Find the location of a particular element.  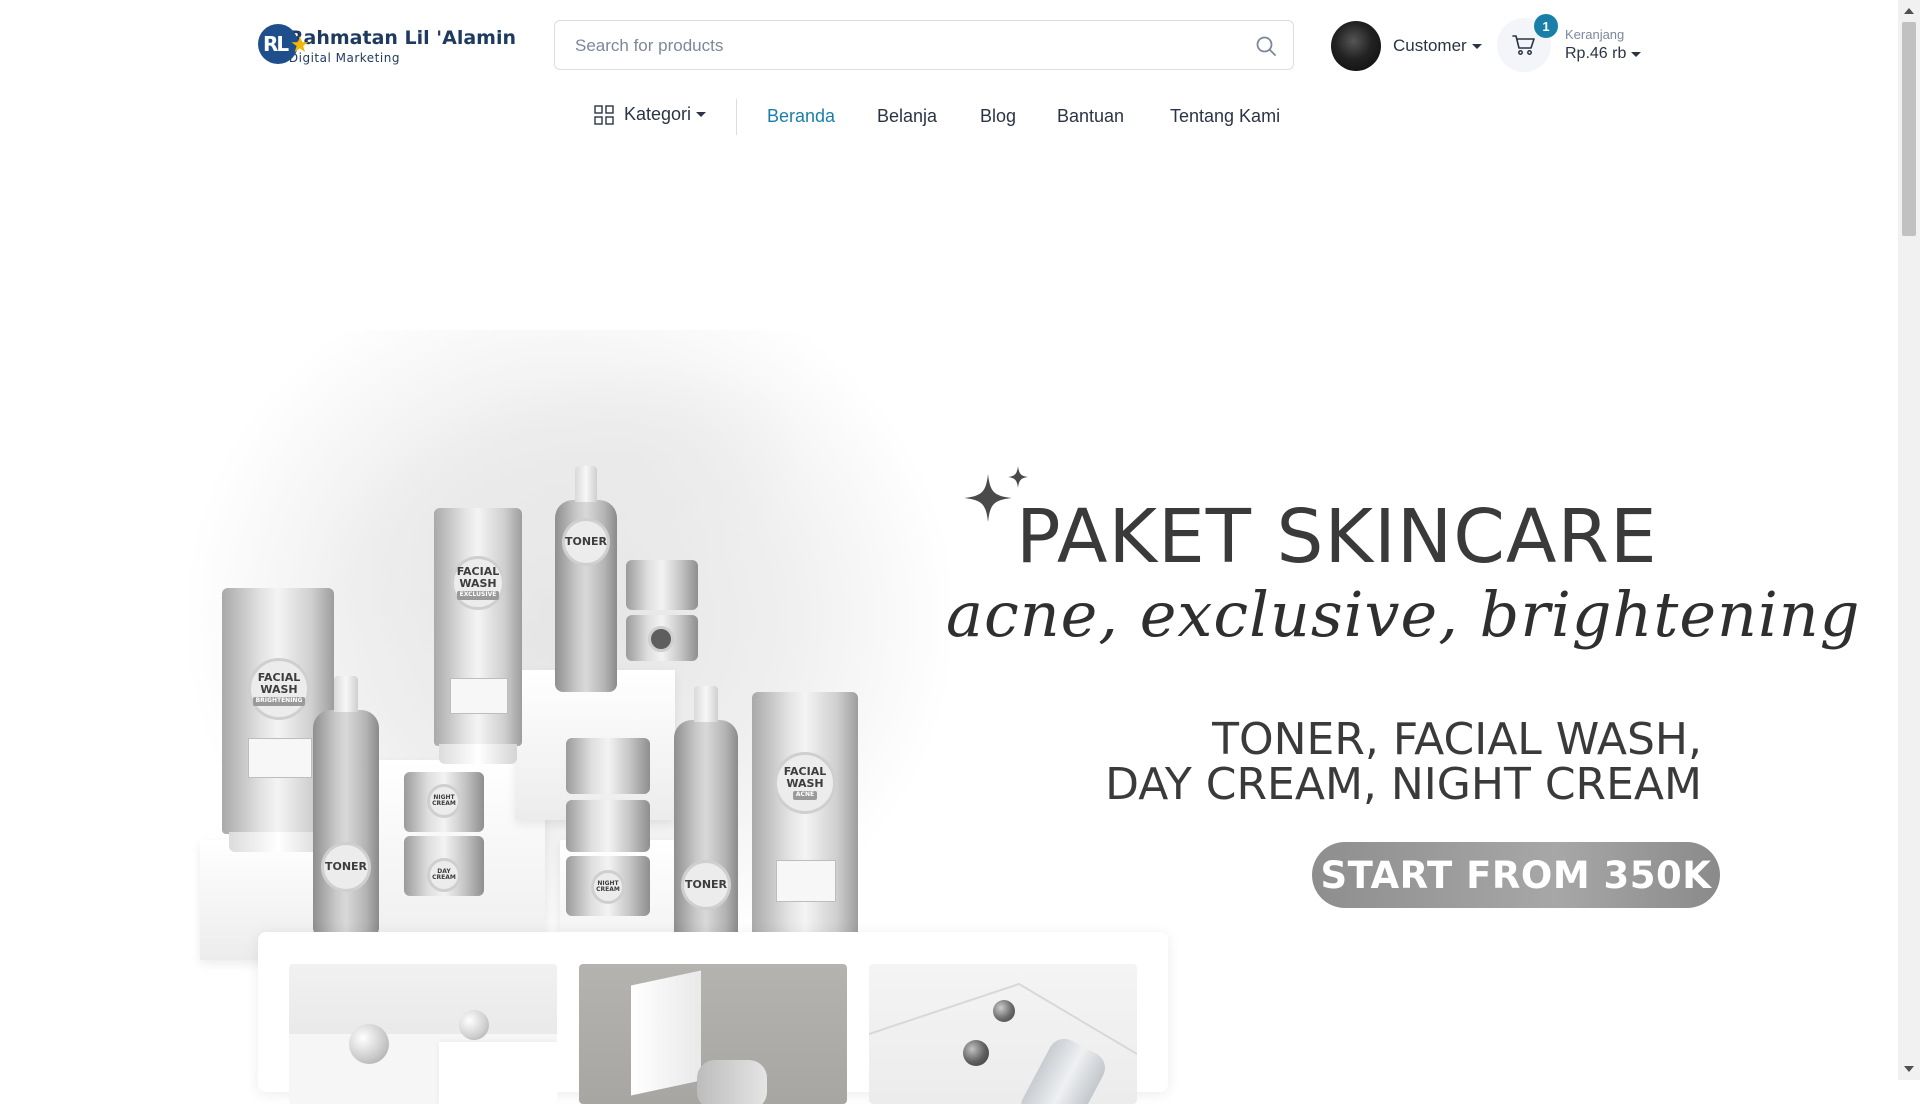

brand-tagline: Digital Marketing is located at coordinates (344, 58).